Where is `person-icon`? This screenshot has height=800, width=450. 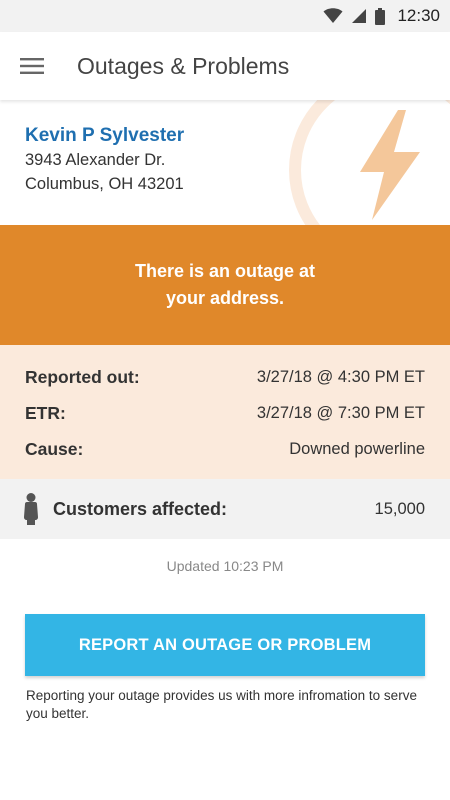
person-icon is located at coordinates (31, 509).